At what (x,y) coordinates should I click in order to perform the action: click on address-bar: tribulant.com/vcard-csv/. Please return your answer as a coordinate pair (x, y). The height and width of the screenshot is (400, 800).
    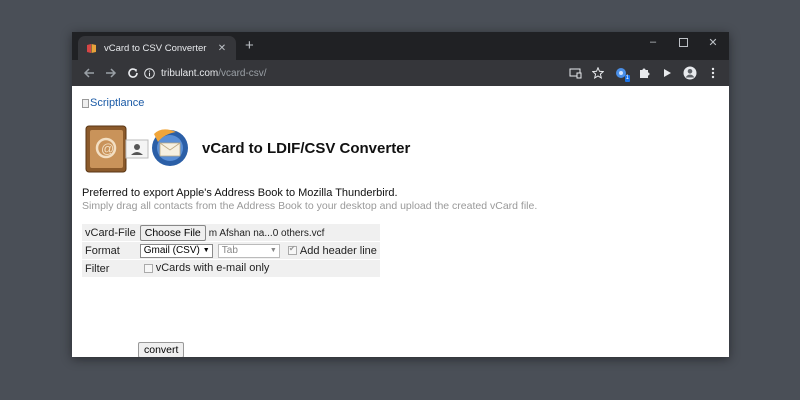
    Looking at the image, I should click on (354, 73).